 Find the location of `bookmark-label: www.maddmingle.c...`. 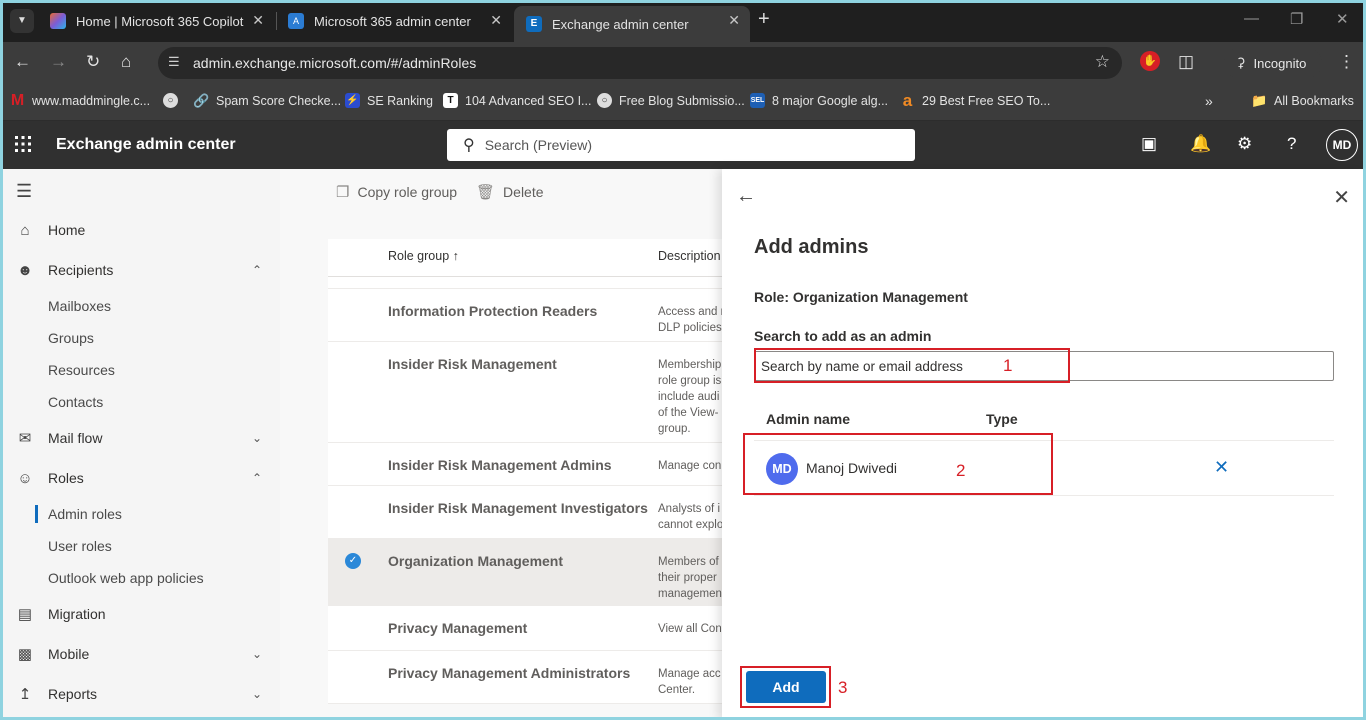

bookmark-label: www.maddmingle.c... is located at coordinates (91, 100).